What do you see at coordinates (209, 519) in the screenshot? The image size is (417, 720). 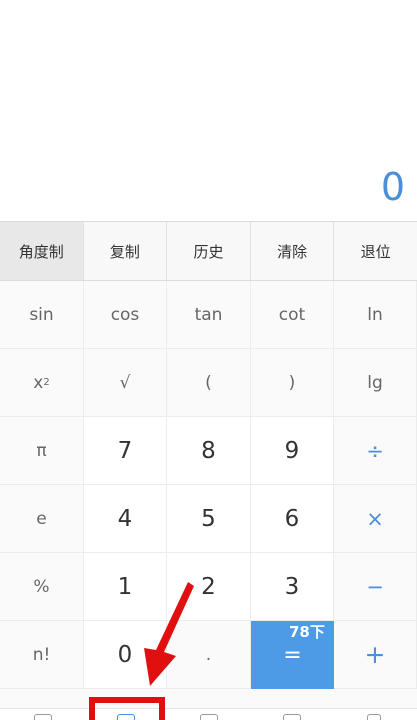 I see `digit-5-key: 5` at bounding box center [209, 519].